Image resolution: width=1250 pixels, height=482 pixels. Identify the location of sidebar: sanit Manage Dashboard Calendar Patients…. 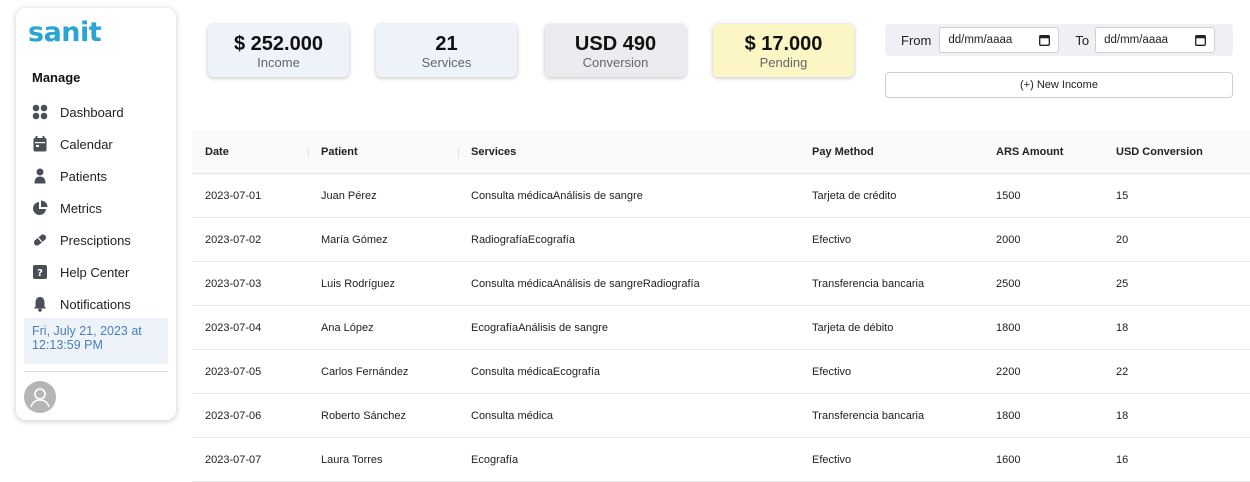
(96, 214).